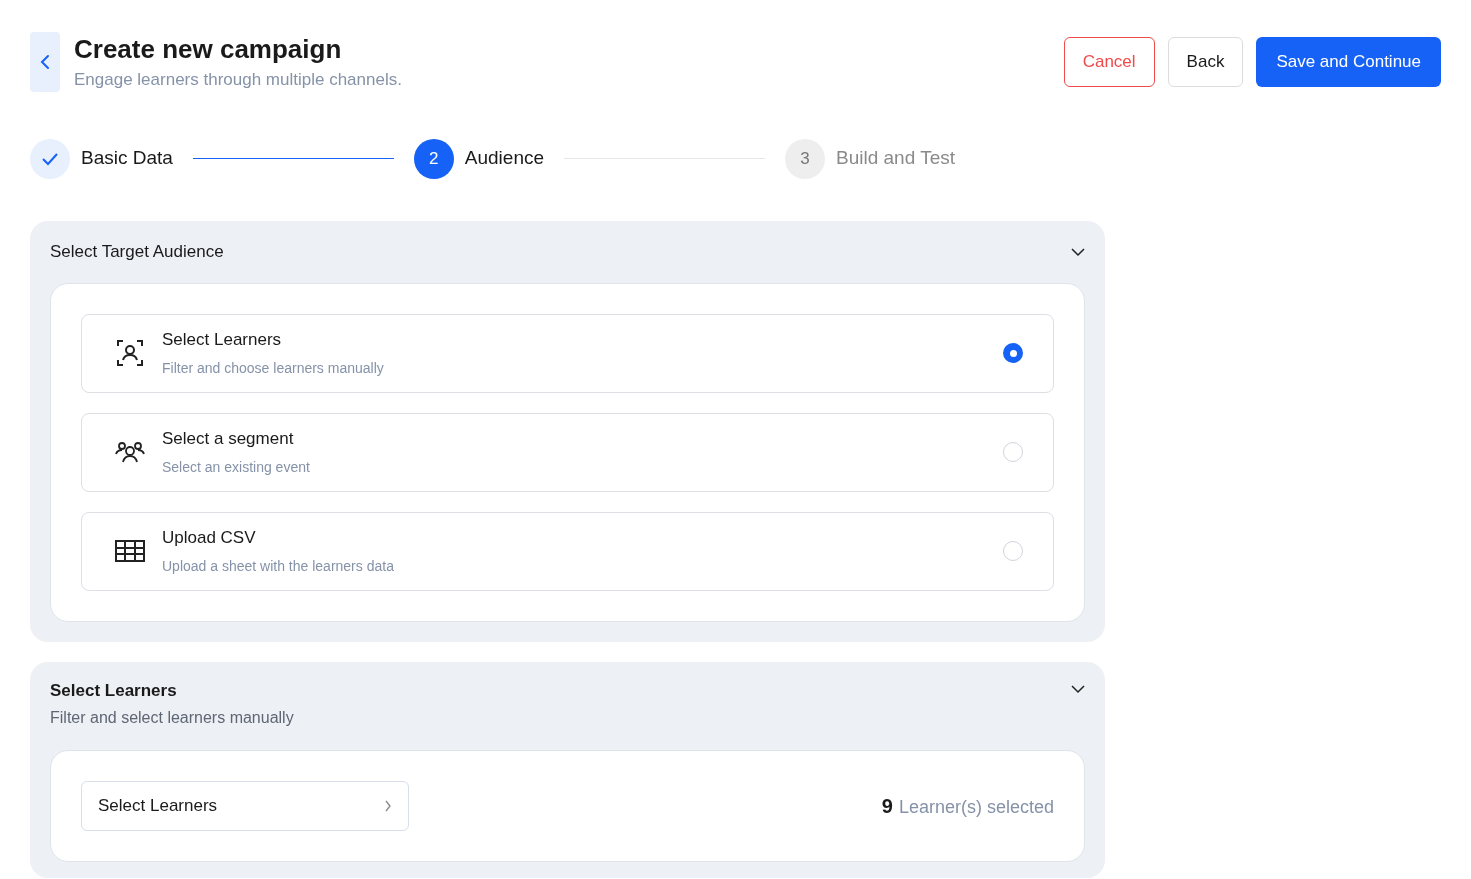 The height and width of the screenshot is (879, 1471). What do you see at coordinates (278, 566) in the screenshot?
I see `option-description: Upload a sheet with the learners data` at bounding box center [278, 566].